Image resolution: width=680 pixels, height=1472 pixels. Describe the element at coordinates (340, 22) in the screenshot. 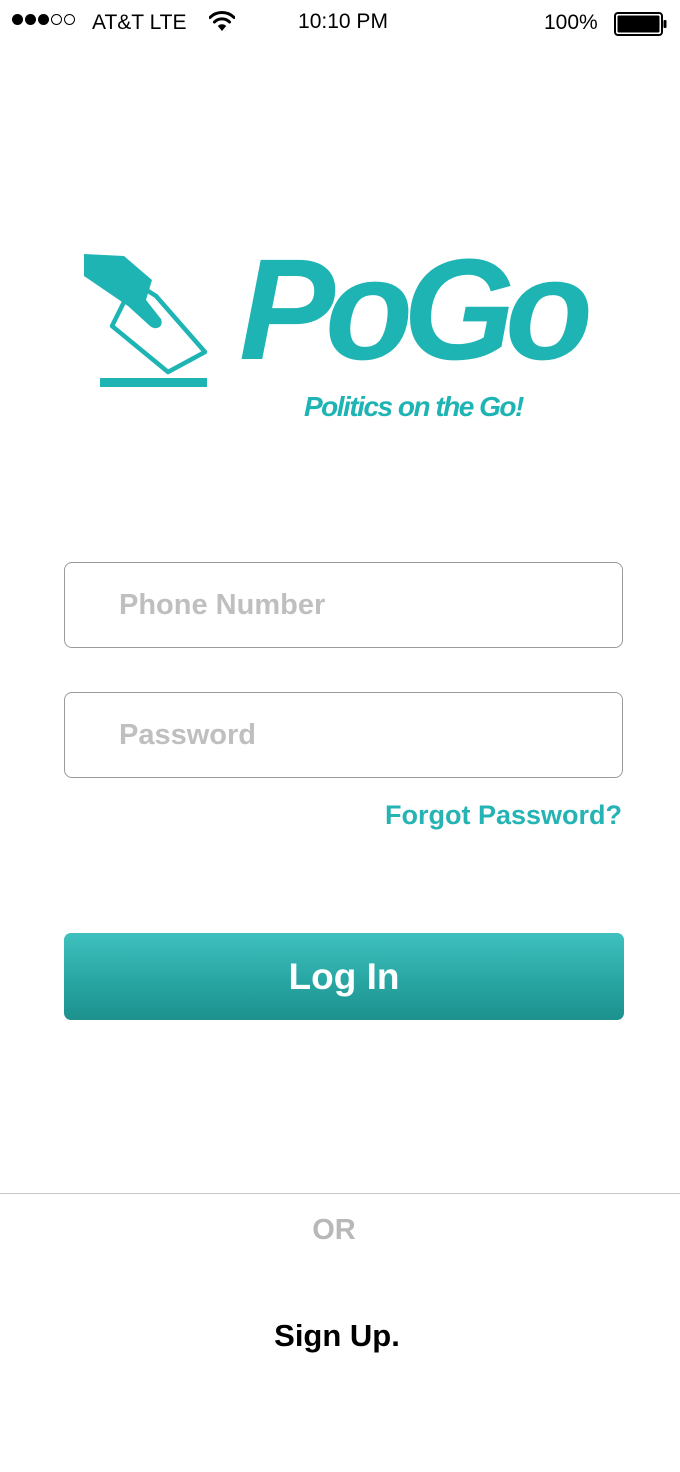

I see `status-bar: AT&T LTE 10:10 PM 100%` at that location.